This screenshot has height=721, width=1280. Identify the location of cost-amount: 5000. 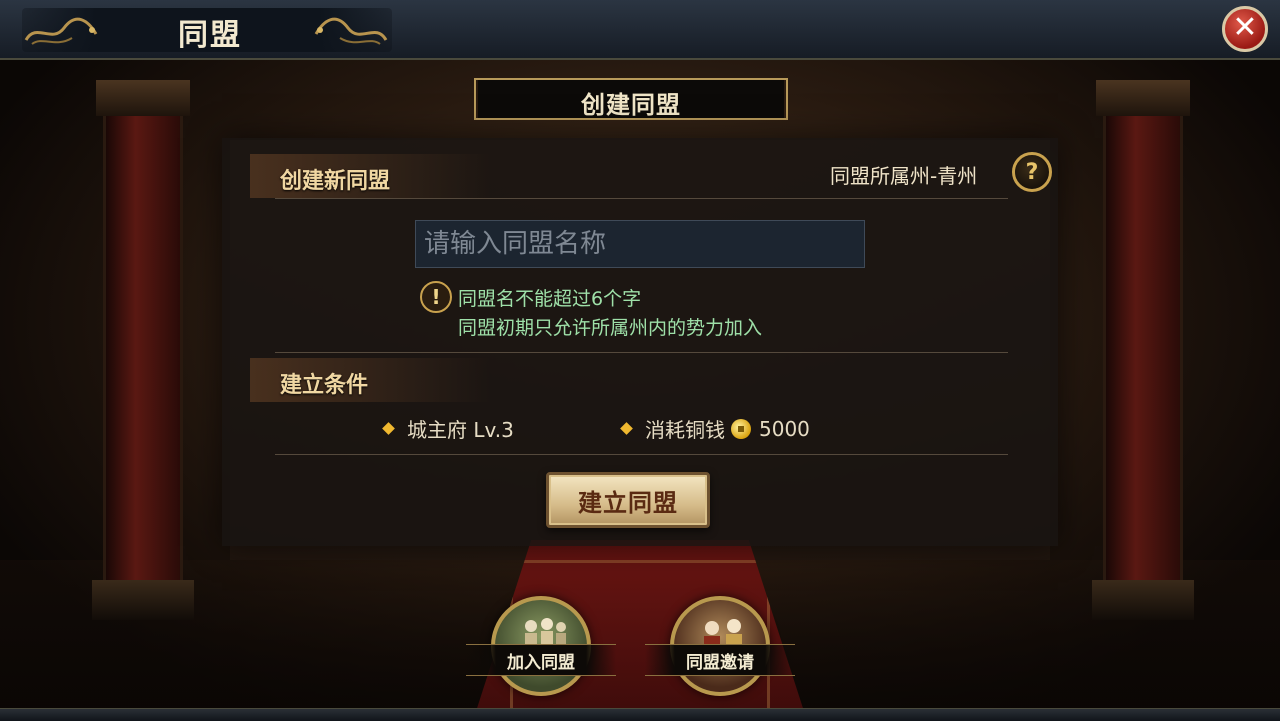
(784, 428).